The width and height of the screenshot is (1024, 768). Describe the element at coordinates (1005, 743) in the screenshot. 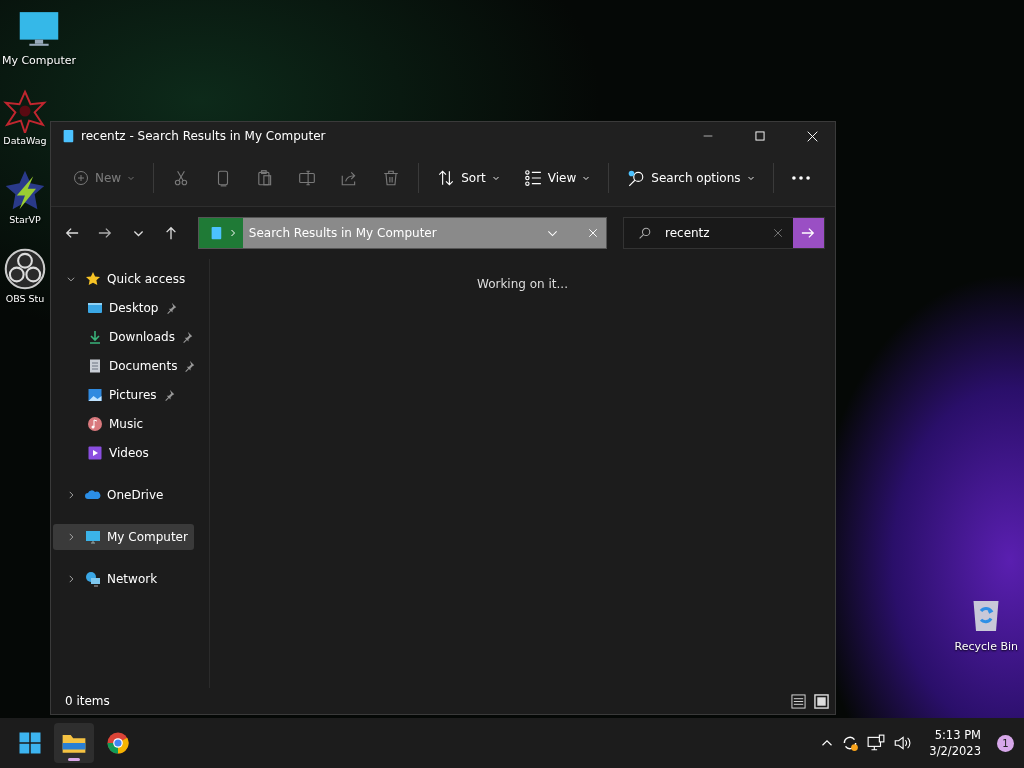

I see `notification-badge: 1` at that location.